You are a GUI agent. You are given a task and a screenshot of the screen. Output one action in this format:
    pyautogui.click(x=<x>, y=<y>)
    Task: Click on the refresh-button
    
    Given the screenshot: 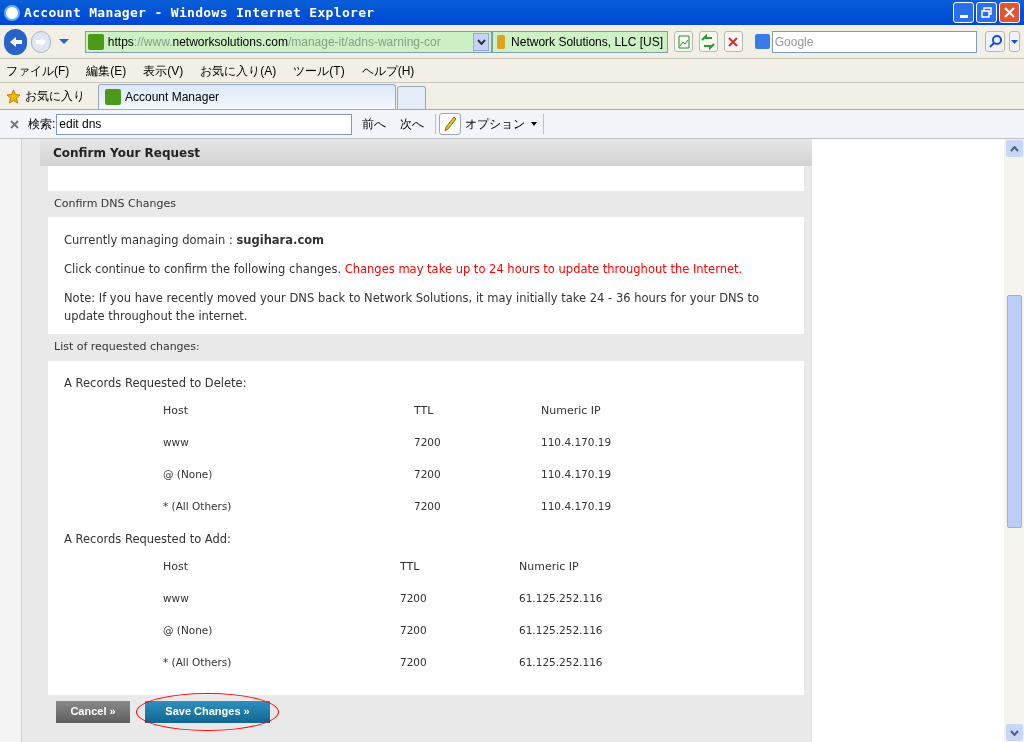 What is the action you would take?
    pyautogui.click(x=708, y=41)
    